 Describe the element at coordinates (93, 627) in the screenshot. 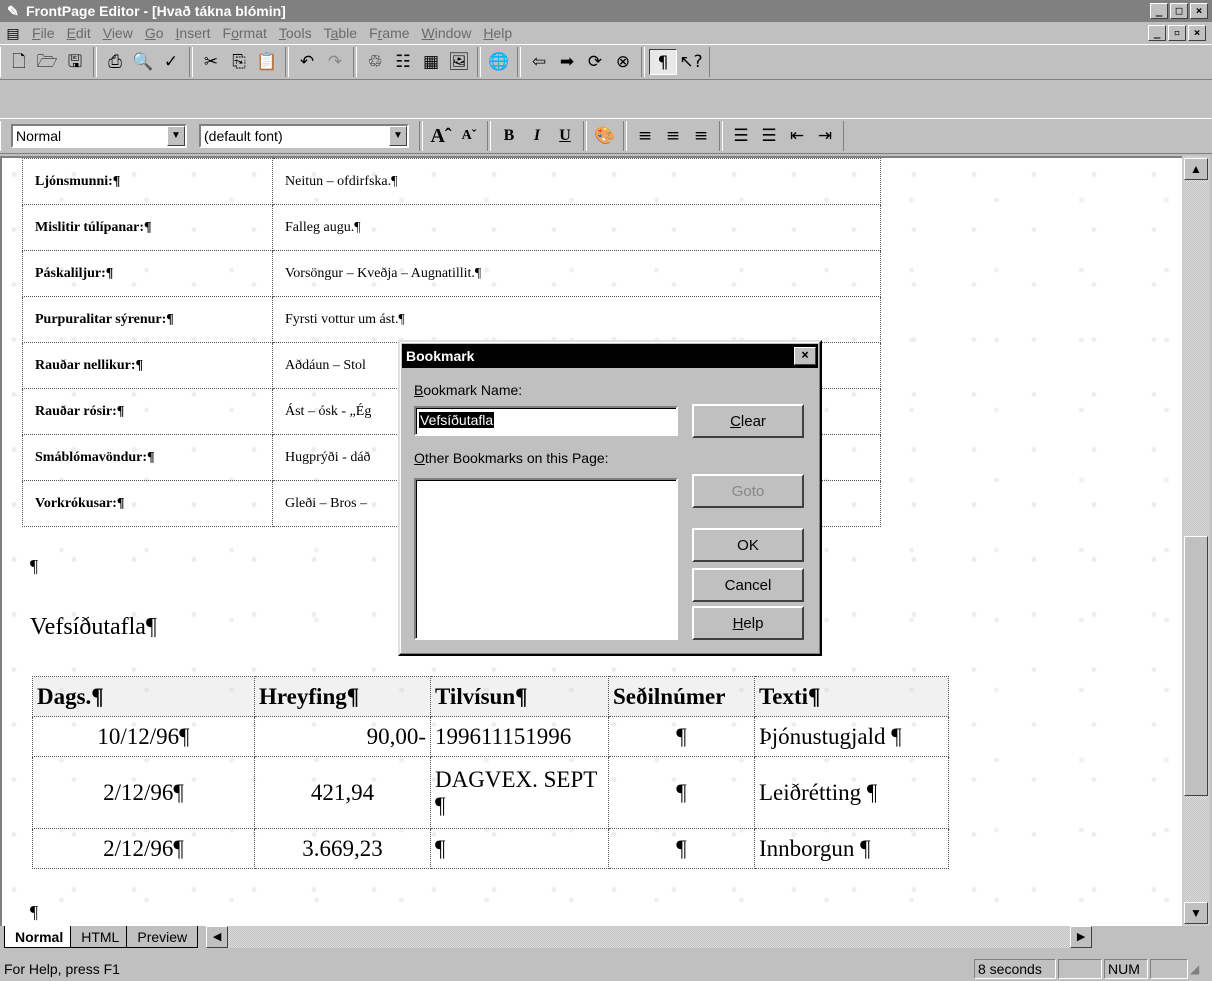

I see `page-heading: Vefsíðutafla¶` at that location.